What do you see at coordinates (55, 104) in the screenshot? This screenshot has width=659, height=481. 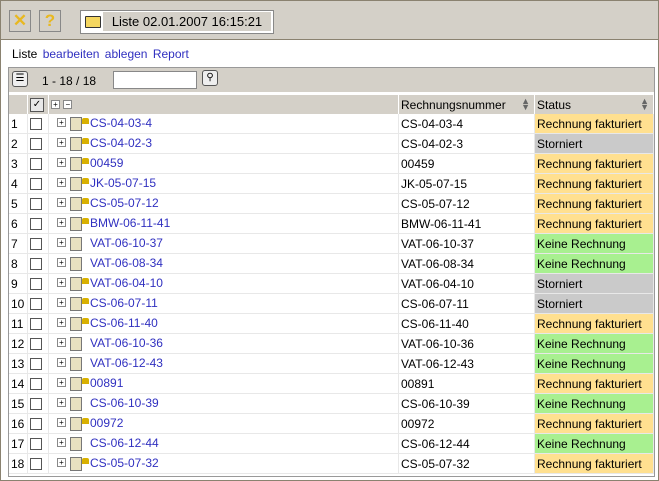 I see `expand-all-icon: +` at bounding box center [55, 104].